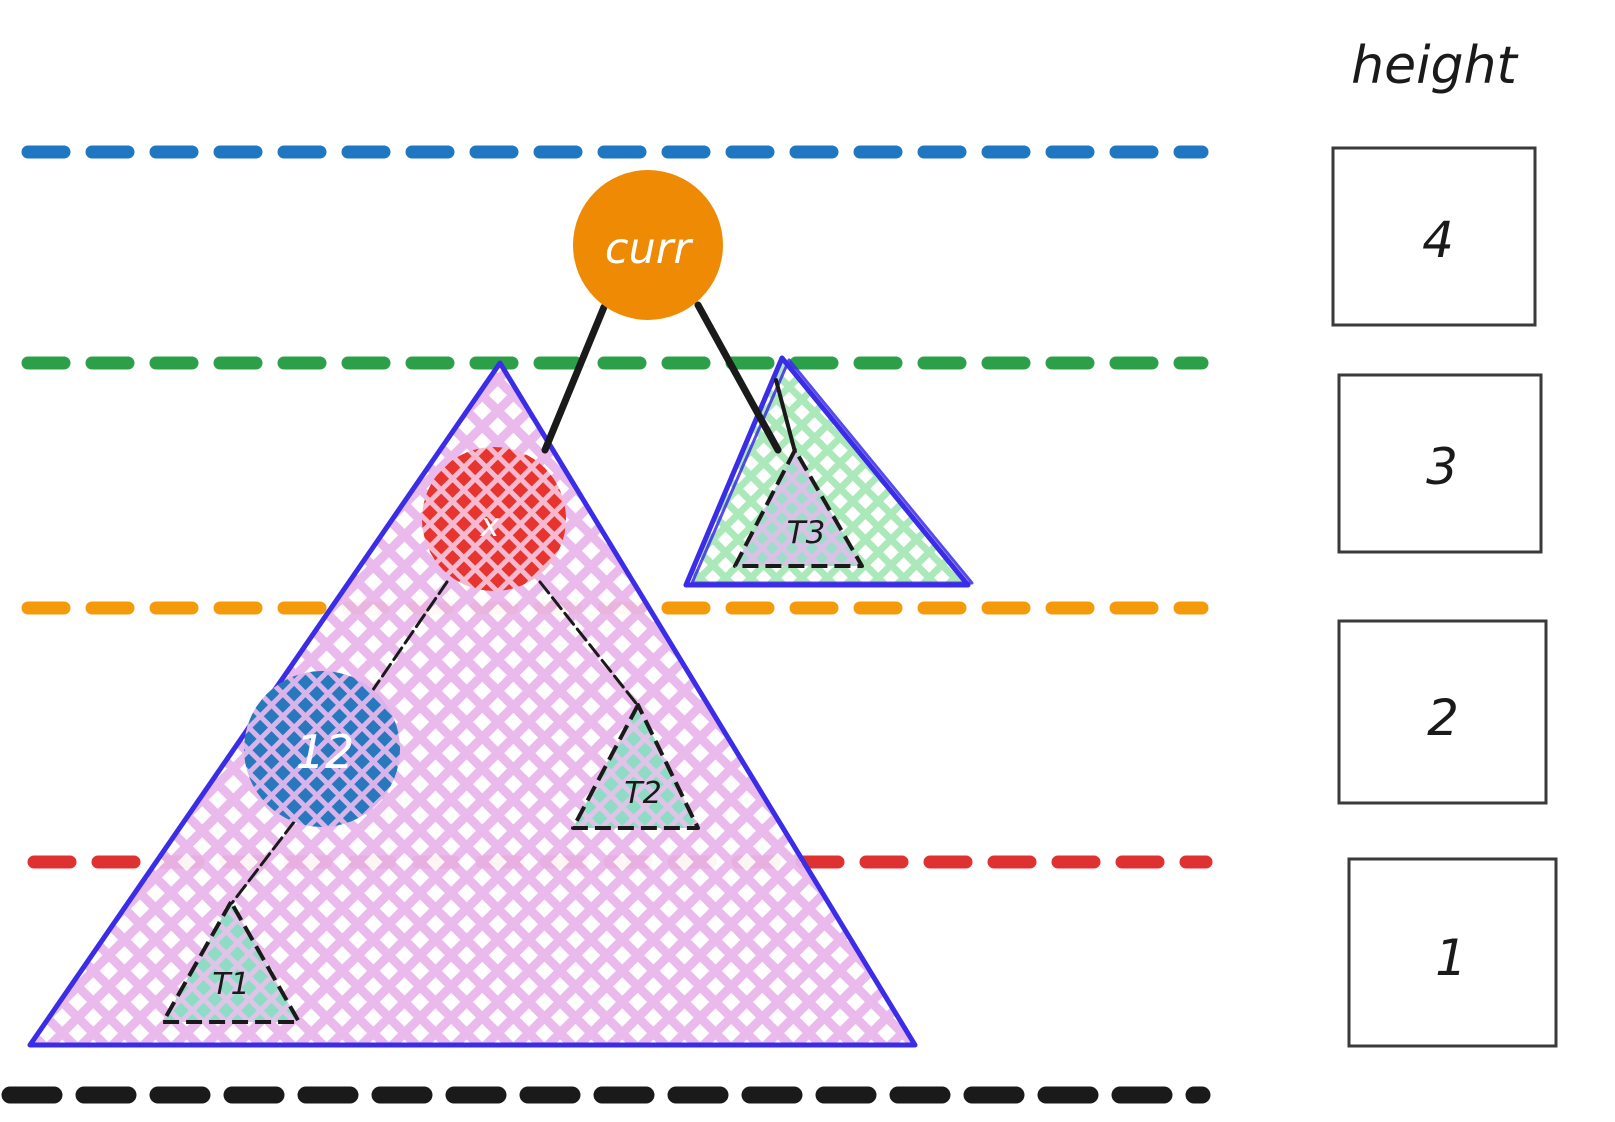  Describe the element at coordinates (325, 752) in the screenshot. I see `node-t12-label: 12` at that location.